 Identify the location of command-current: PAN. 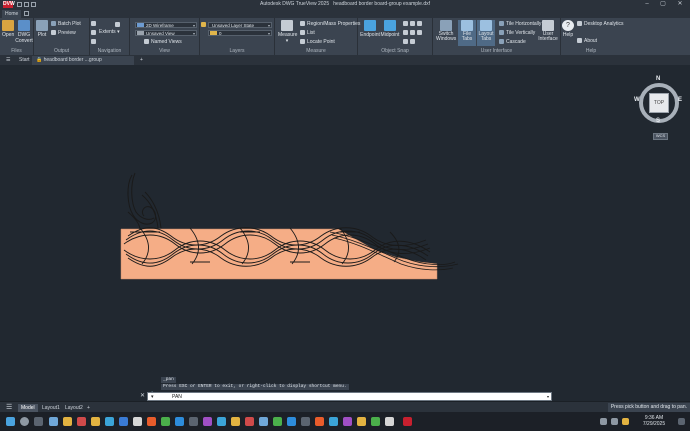
(177, 397).